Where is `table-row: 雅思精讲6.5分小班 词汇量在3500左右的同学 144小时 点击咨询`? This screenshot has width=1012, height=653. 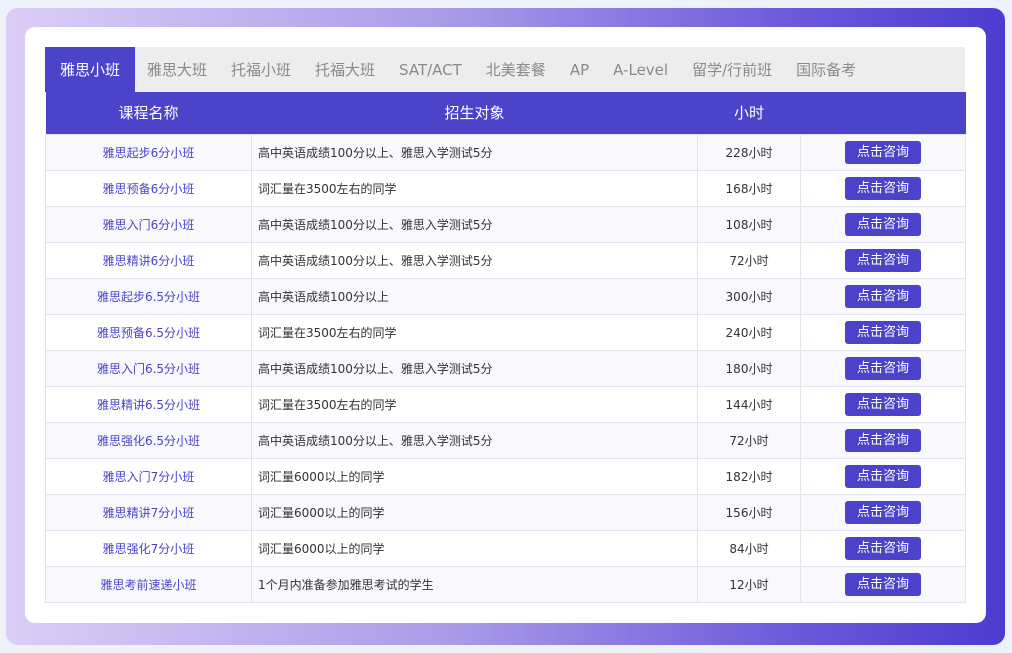
table-row: 雅思精讲6.5分小班 词汇量在3500左右的同学 144小时 点击咨询 is located at coordinates (505, 404).